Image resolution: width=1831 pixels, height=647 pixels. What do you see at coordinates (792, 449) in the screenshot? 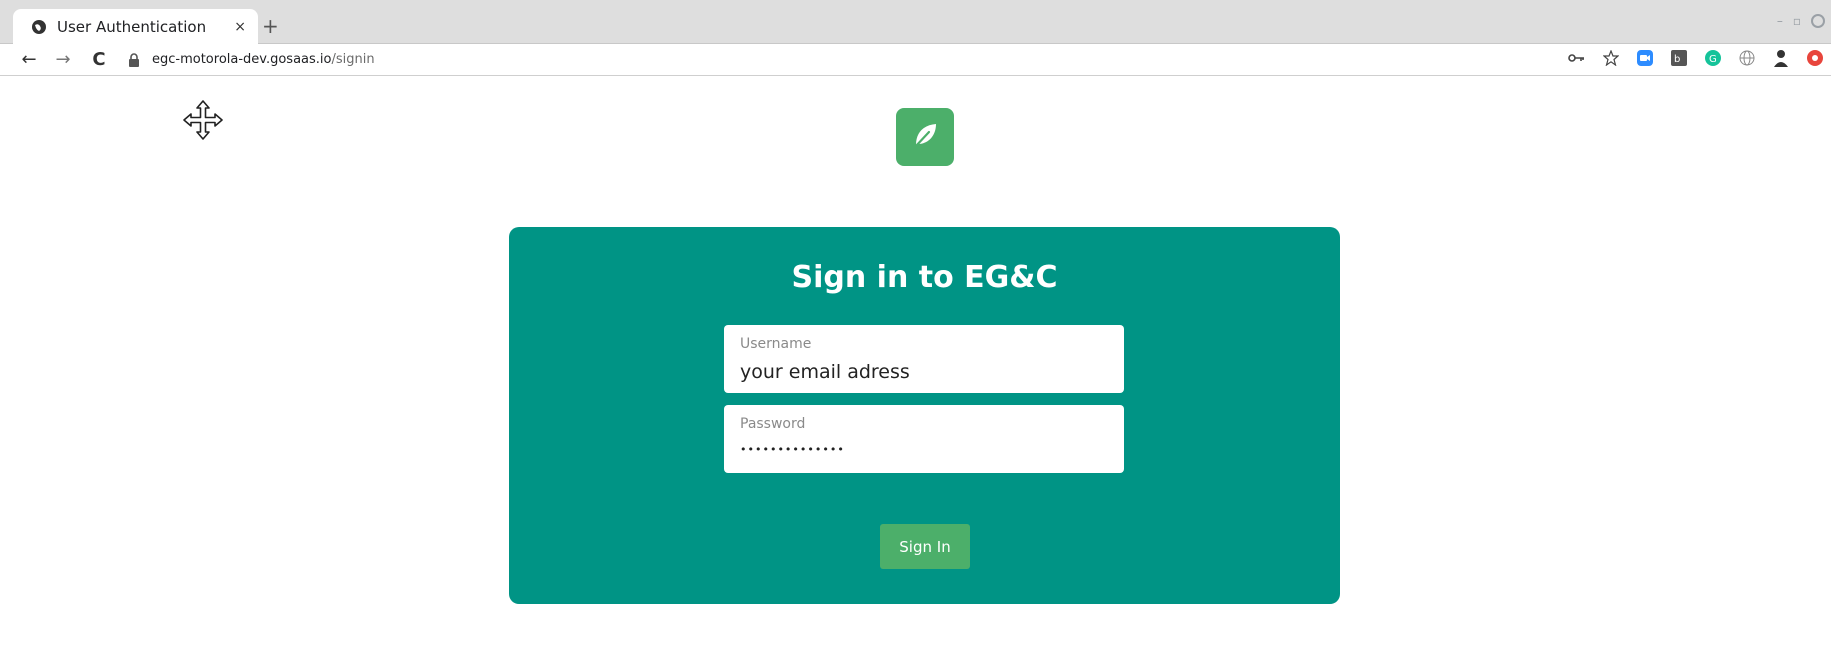
I see `password-input: ••••••••••••••` at bounding box center [792, 449].